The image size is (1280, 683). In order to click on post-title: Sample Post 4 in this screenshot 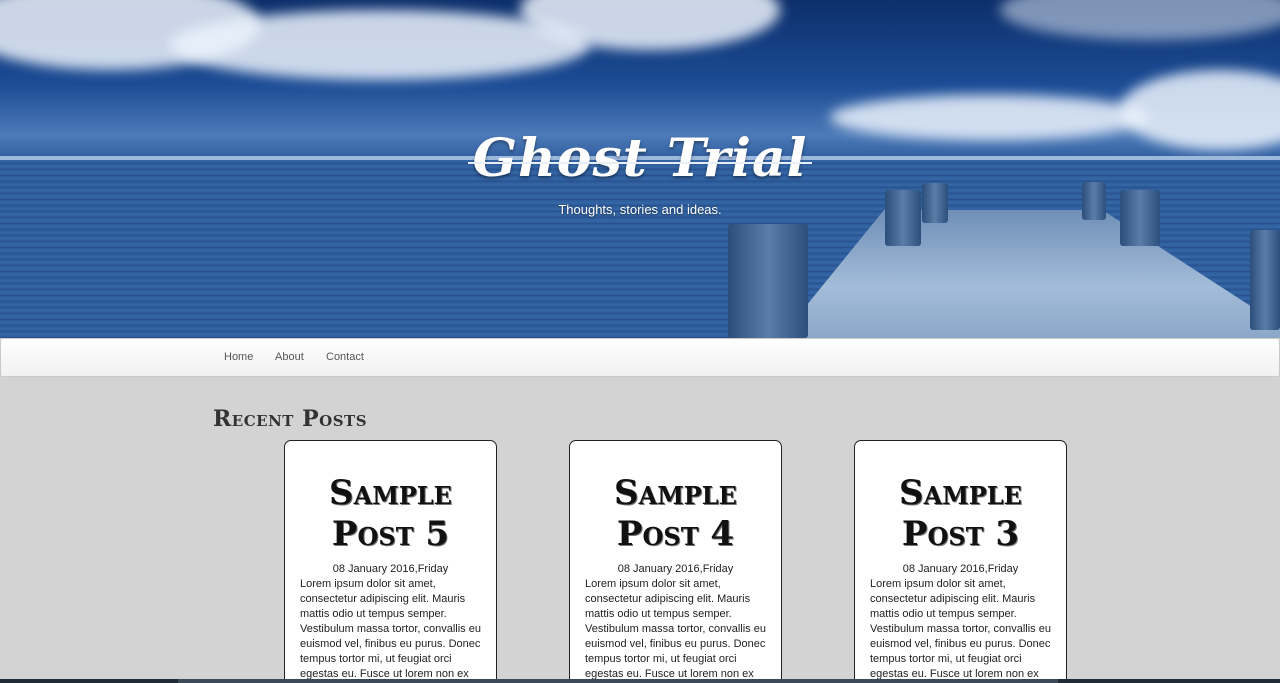, I will do `click(675, 514)`.